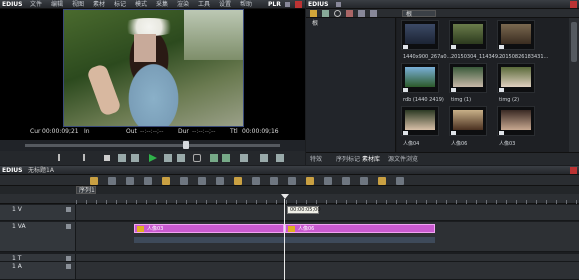  I want to click on out-value: --:--:--;--, so click(151, 132).